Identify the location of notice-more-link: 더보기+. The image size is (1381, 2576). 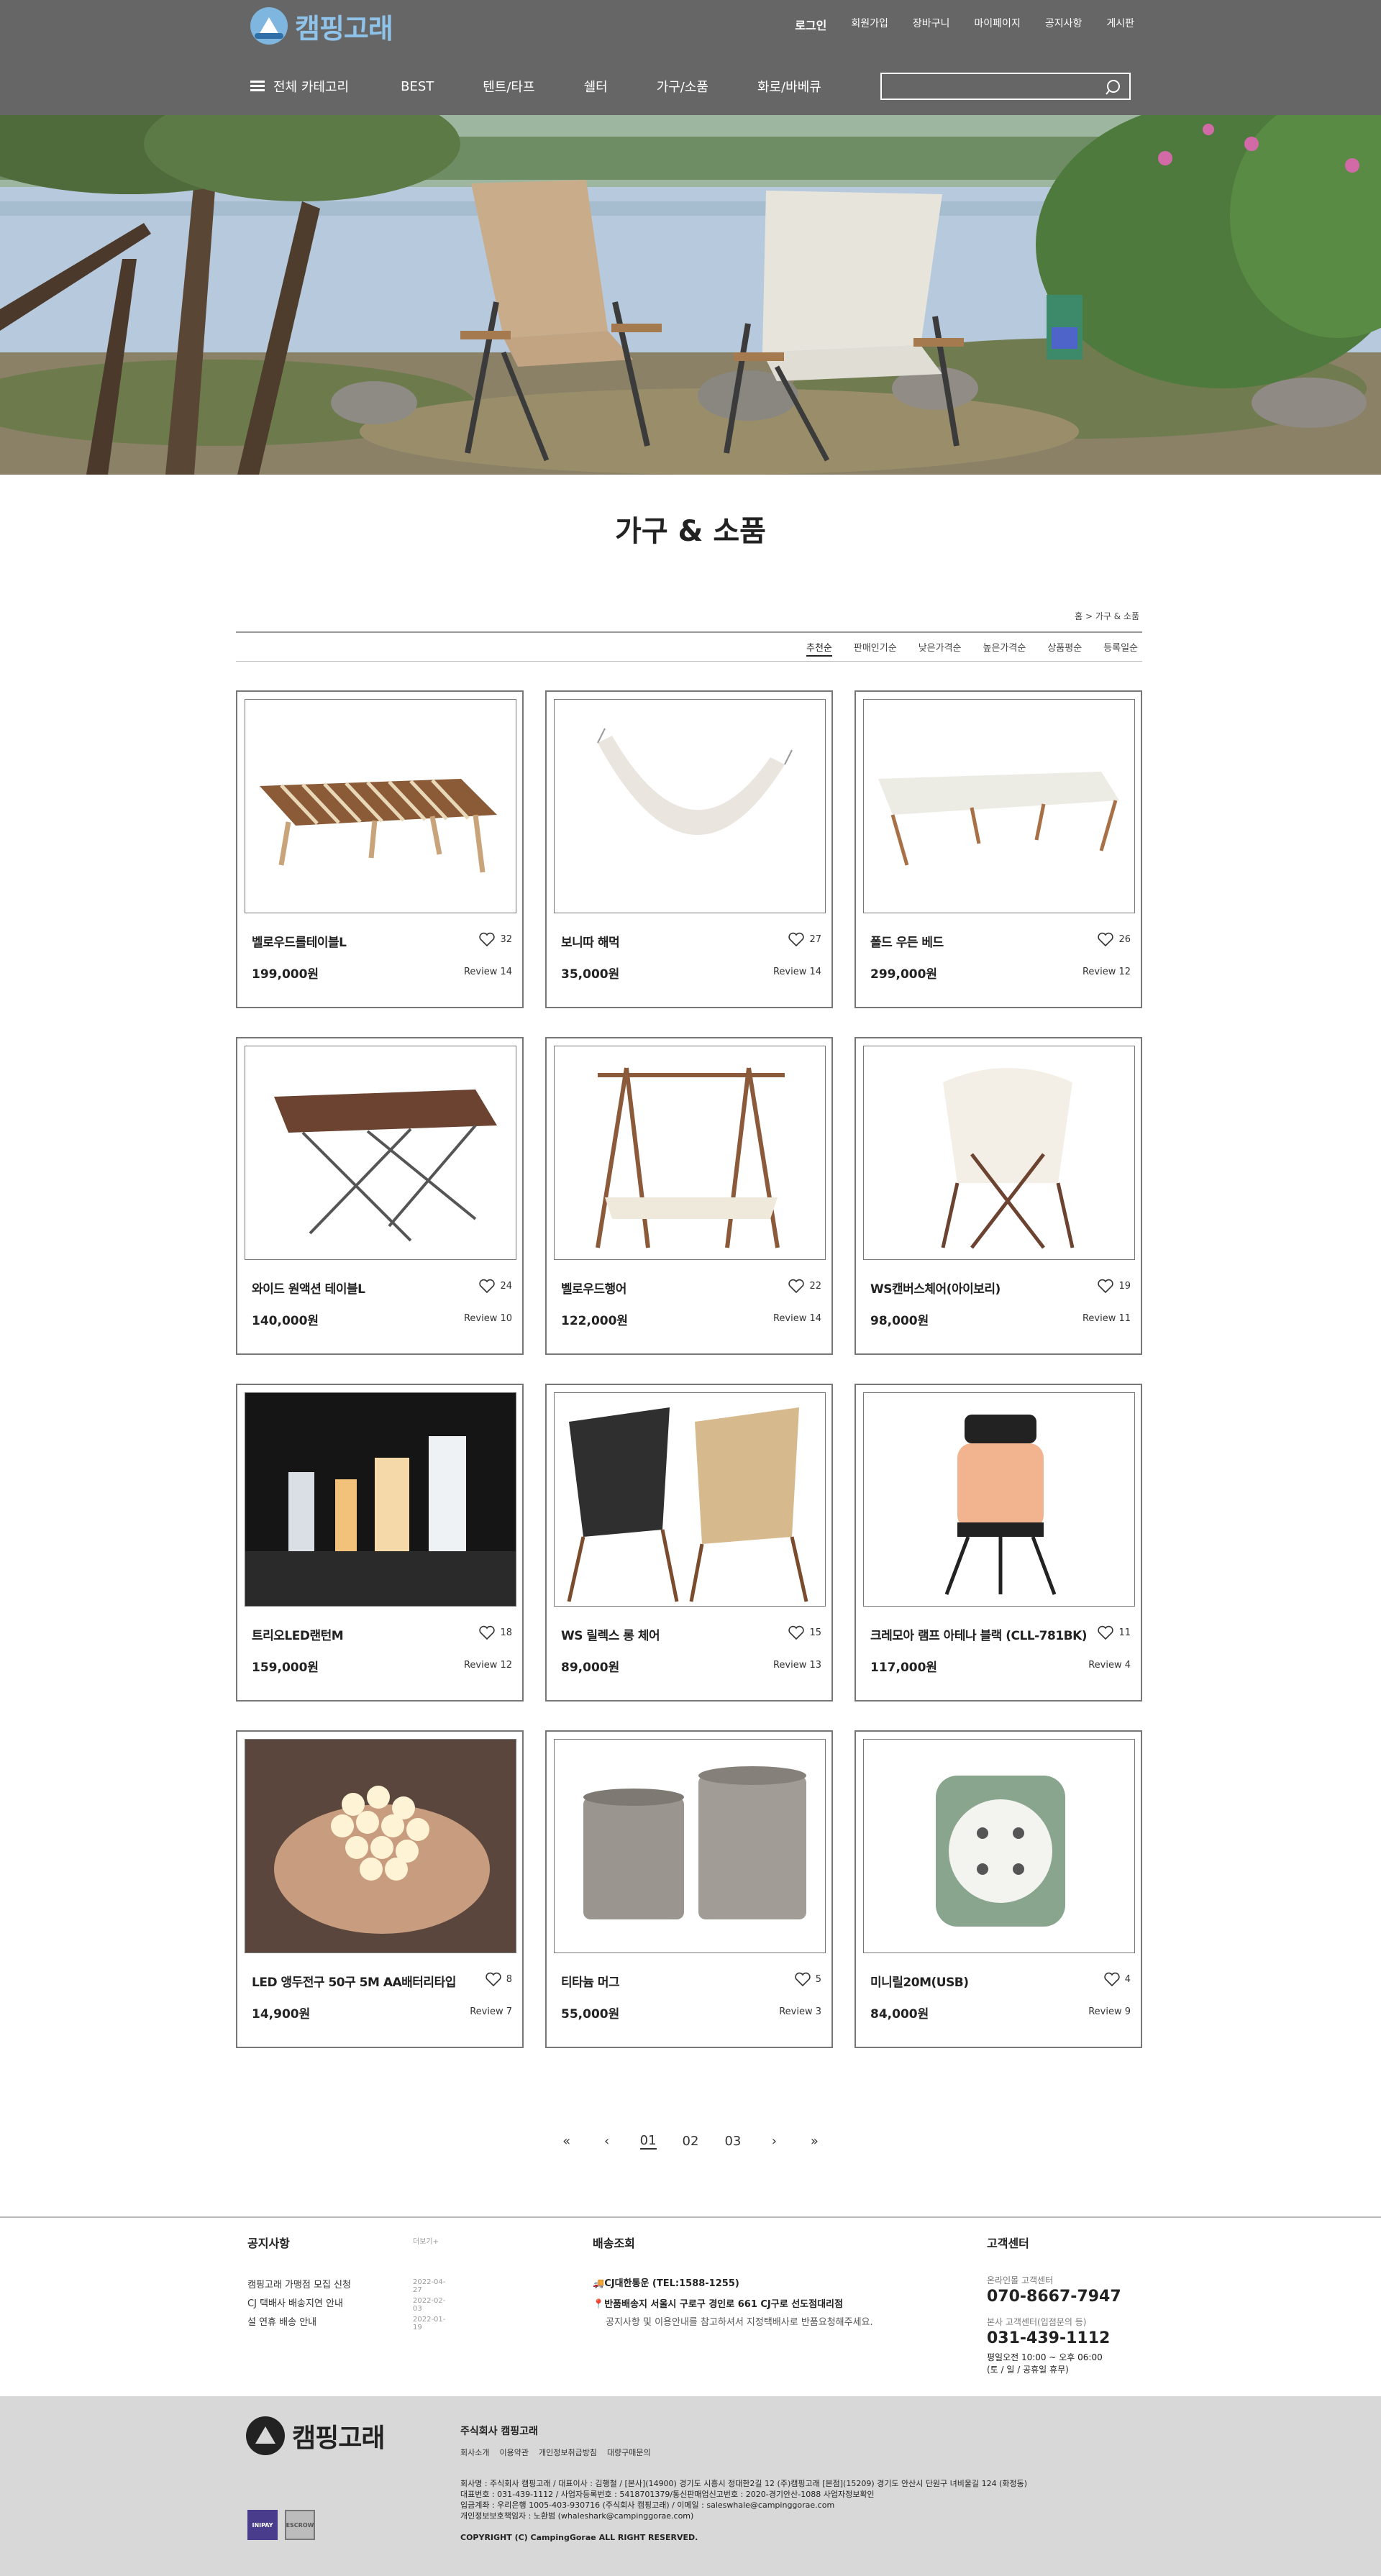
(426, 2240).